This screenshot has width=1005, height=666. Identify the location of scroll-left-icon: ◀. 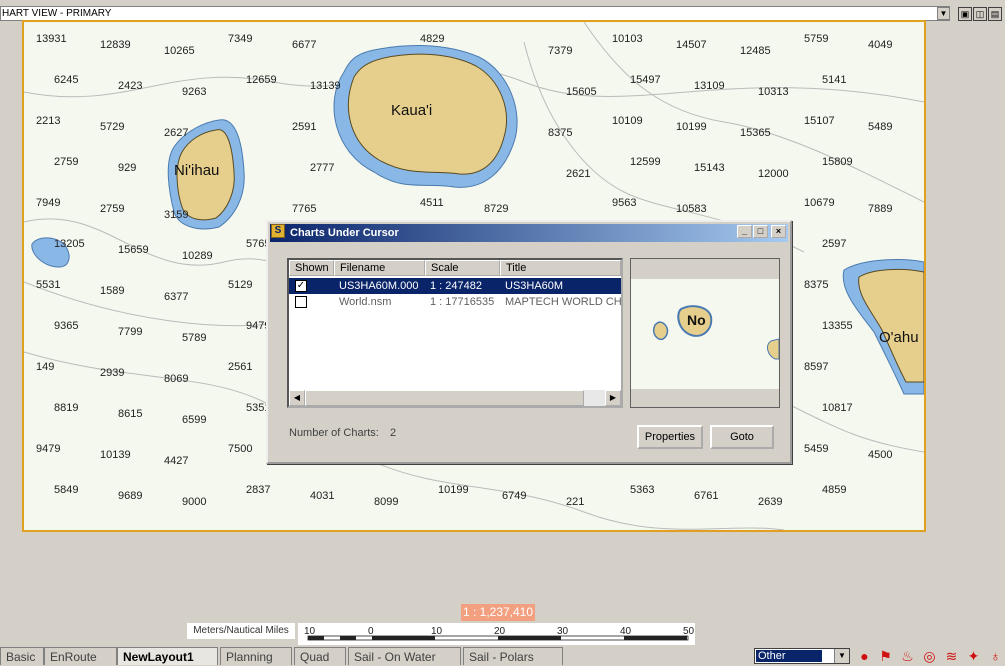
(297, 398).